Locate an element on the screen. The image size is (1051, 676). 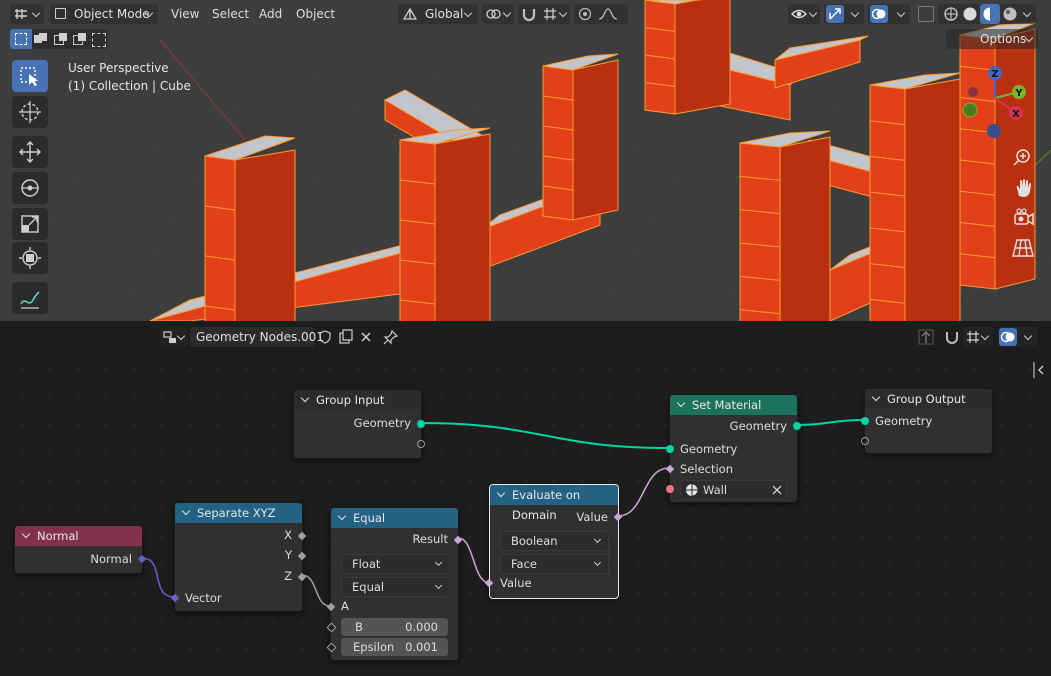
pivot-point-dropdown is located at coordinates (498, 14).